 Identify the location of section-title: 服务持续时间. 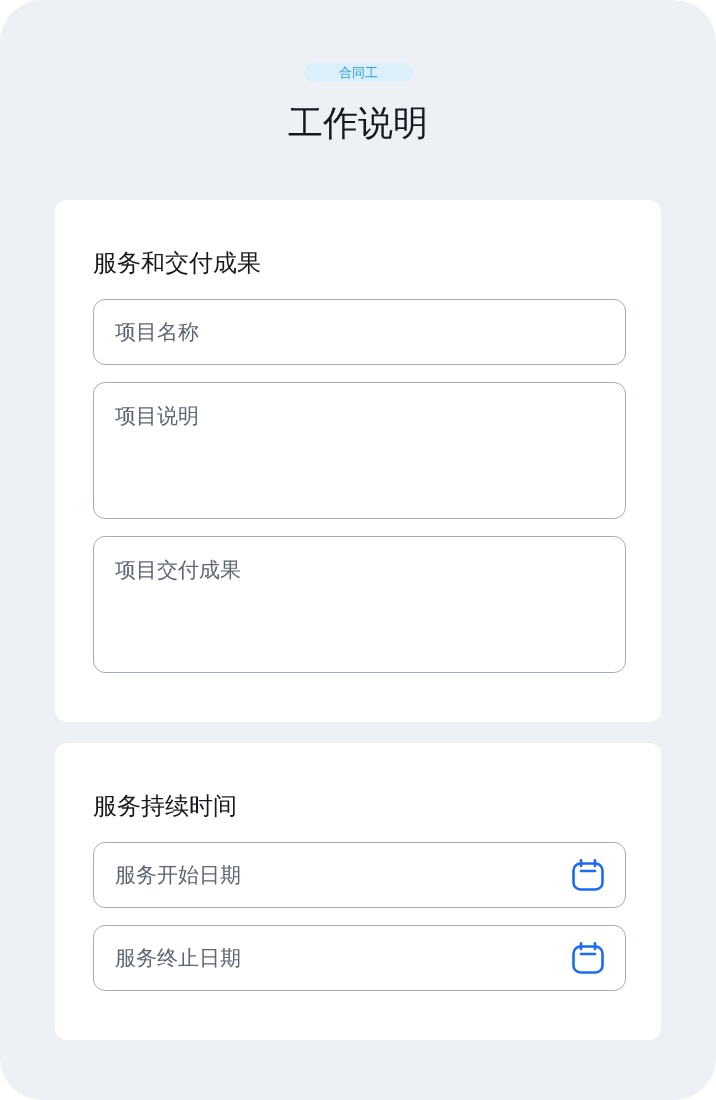
(165, 806).